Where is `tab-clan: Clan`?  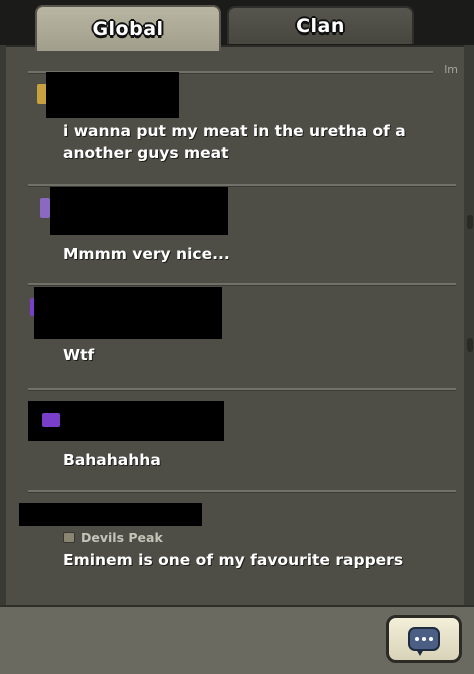 tab-clan: Clan is located at coordinates (320, 25).